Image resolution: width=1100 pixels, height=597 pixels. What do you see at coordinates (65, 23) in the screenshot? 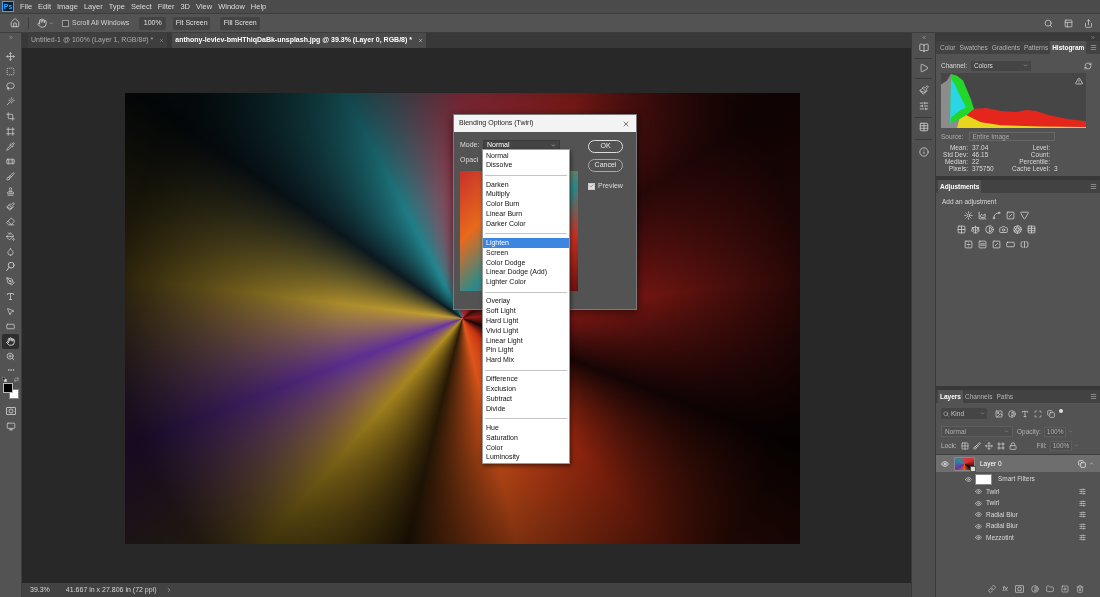
I see `scroll-all-windows-checkbox` at bounding box center [65, 23].